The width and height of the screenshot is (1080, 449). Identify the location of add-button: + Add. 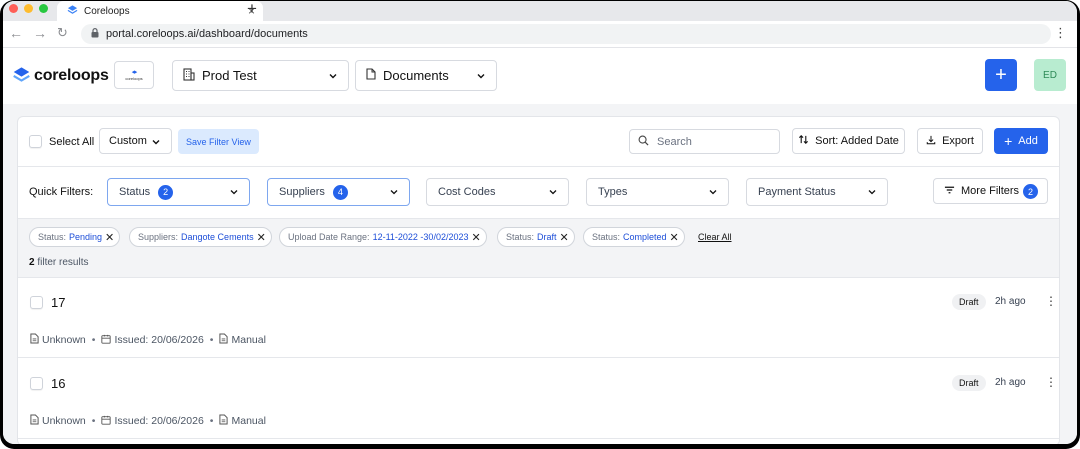
(1021, 141).